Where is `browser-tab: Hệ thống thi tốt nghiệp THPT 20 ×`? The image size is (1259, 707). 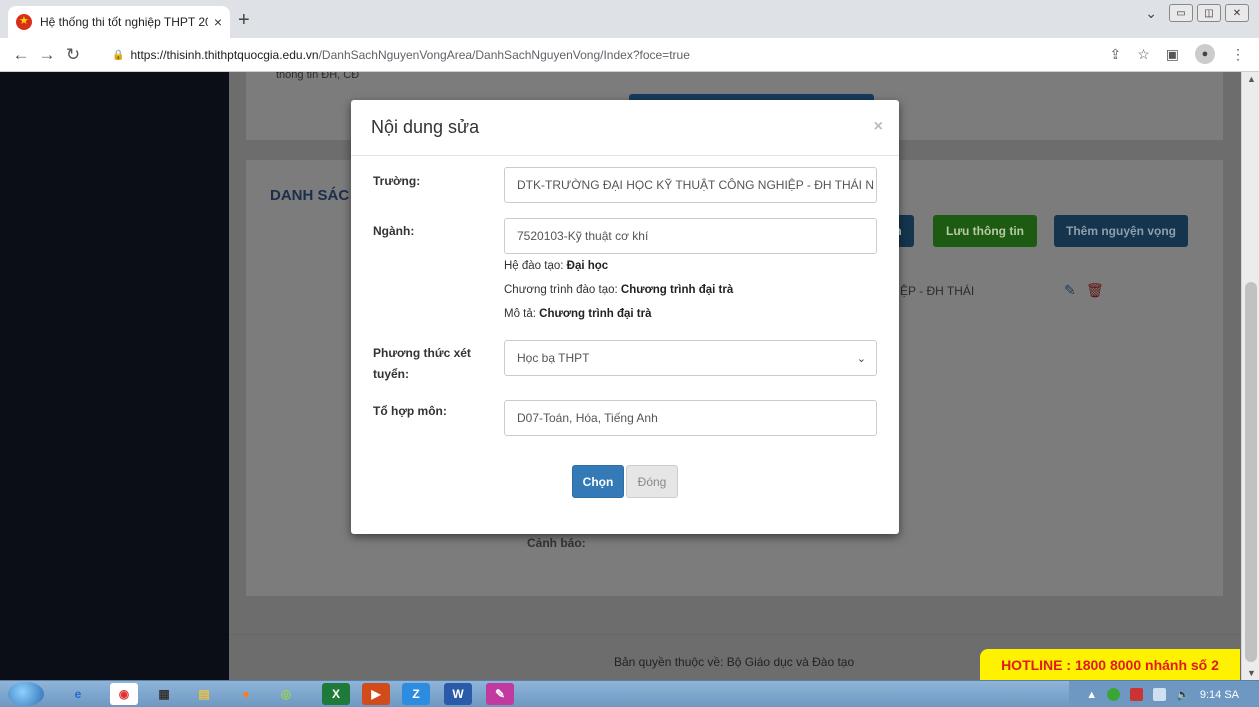 browser-tab: Hệ thống thi tốt nghiệp THPT 20 × is located at coordinates (119, 22).